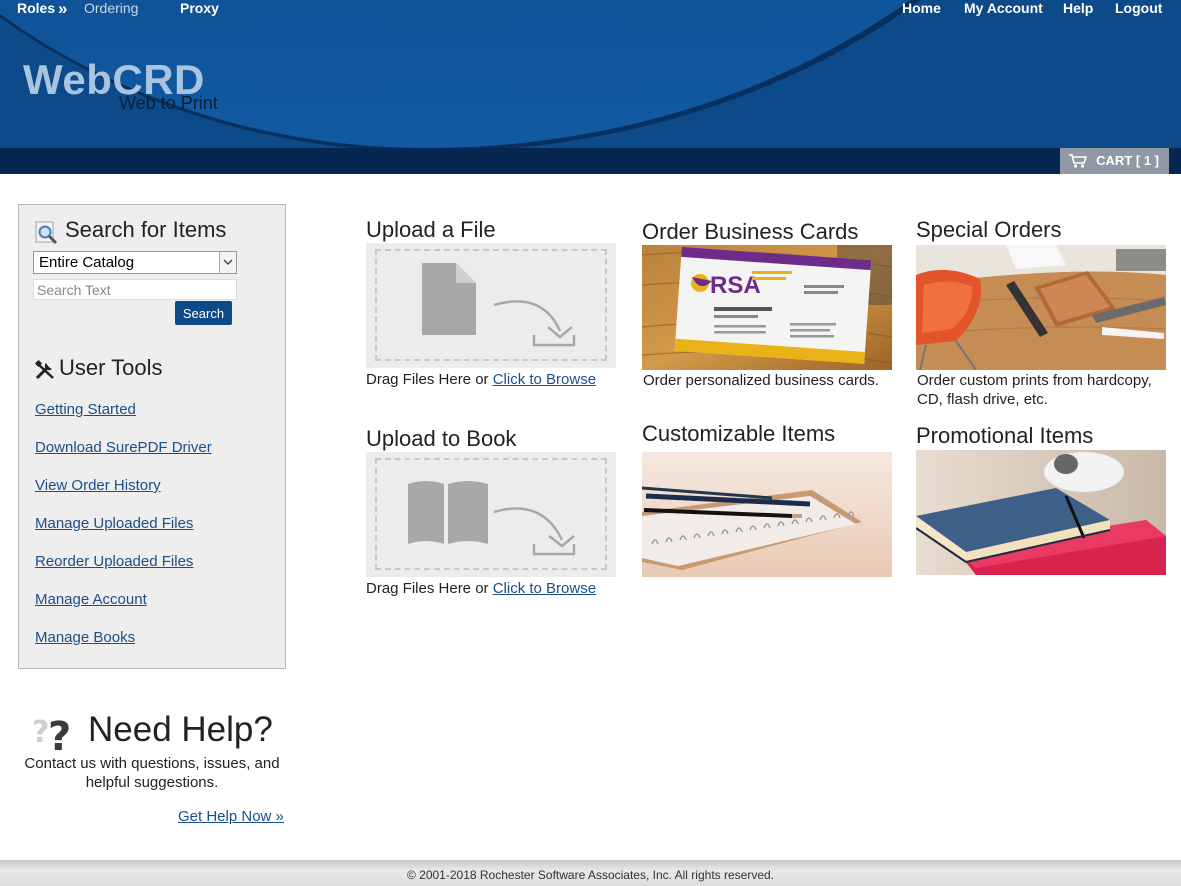 The image size is (1181, 886). Describe the element at coordinates (87, 262) in the screenshot. I see `catalog-select-value: Entire Catalog` at that location.